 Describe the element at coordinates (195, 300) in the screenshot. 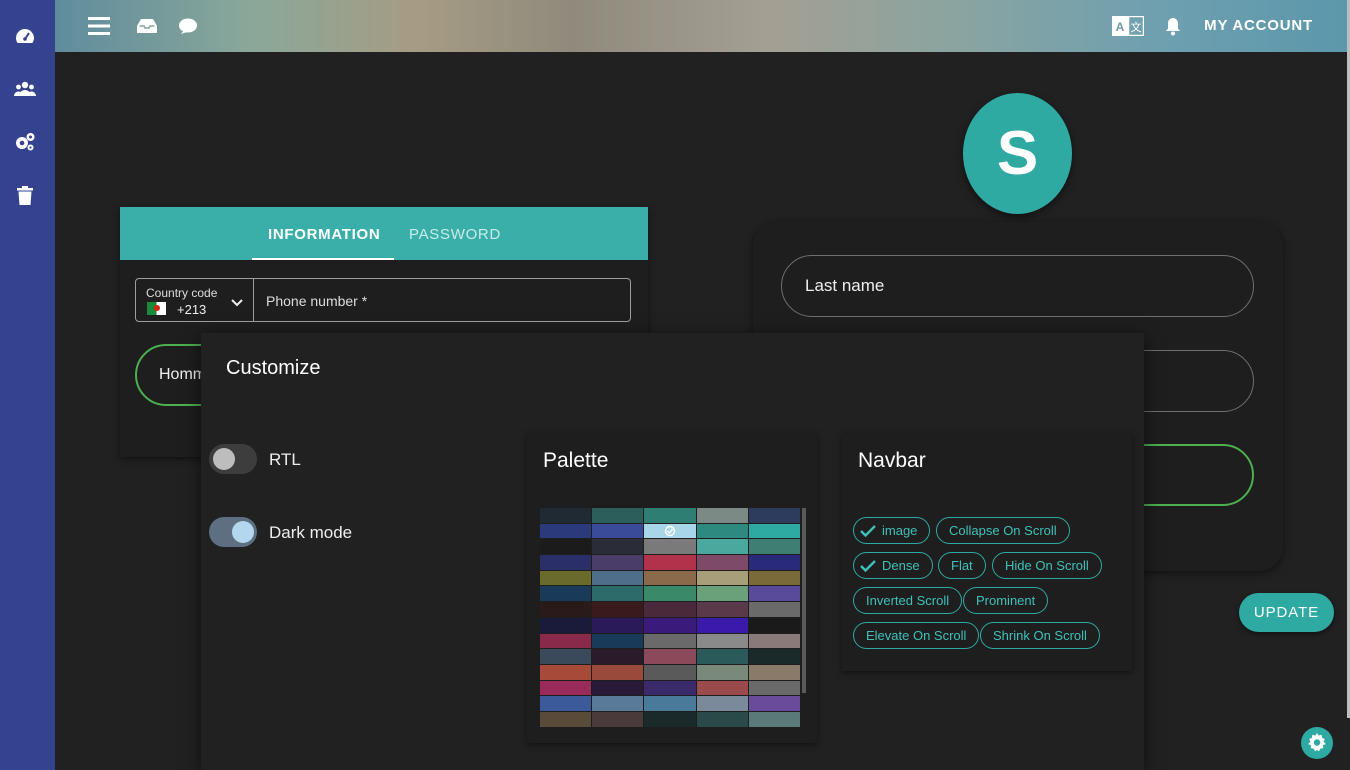

I see `country-code-select: Country code +213` at that location.